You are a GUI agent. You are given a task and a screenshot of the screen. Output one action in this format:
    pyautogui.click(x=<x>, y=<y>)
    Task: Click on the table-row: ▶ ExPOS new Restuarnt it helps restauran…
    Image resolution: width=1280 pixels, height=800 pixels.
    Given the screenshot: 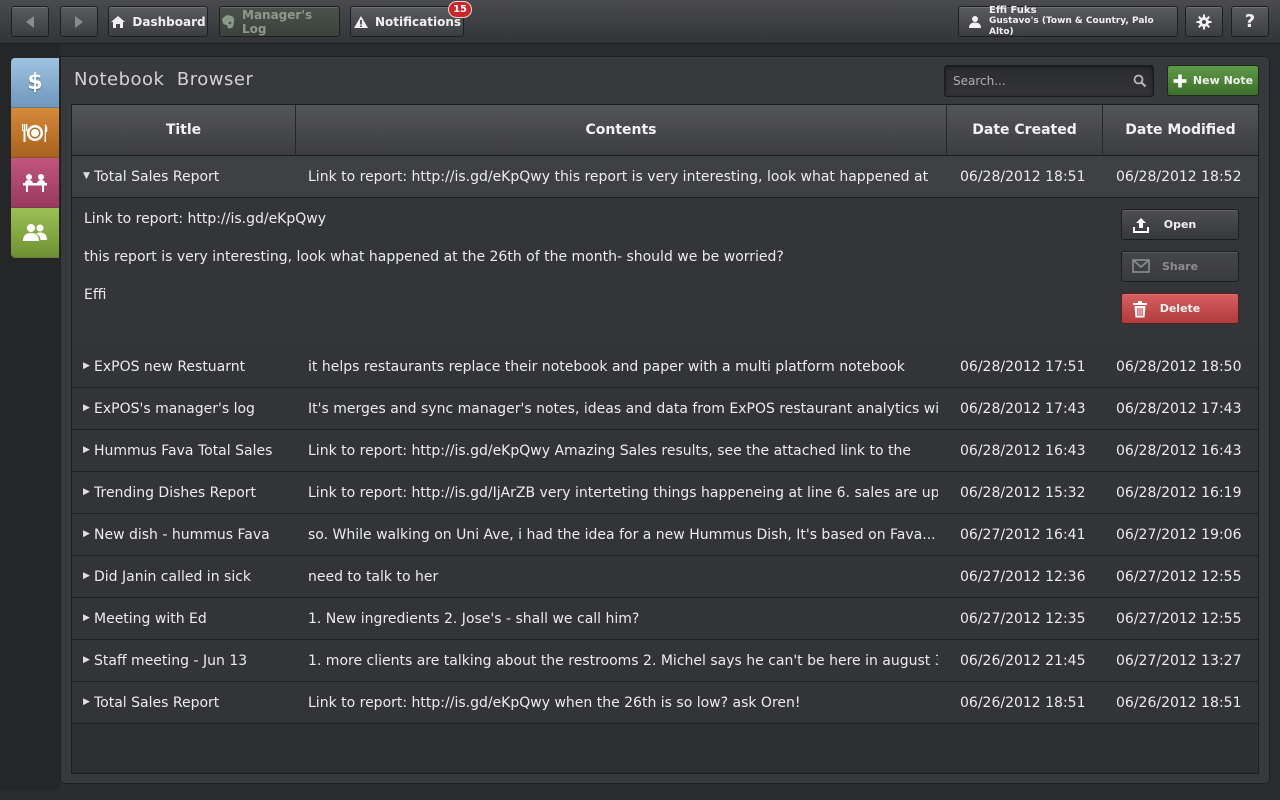 What is the action you would take?
    pyautogui.click(x=665, y=367)
    